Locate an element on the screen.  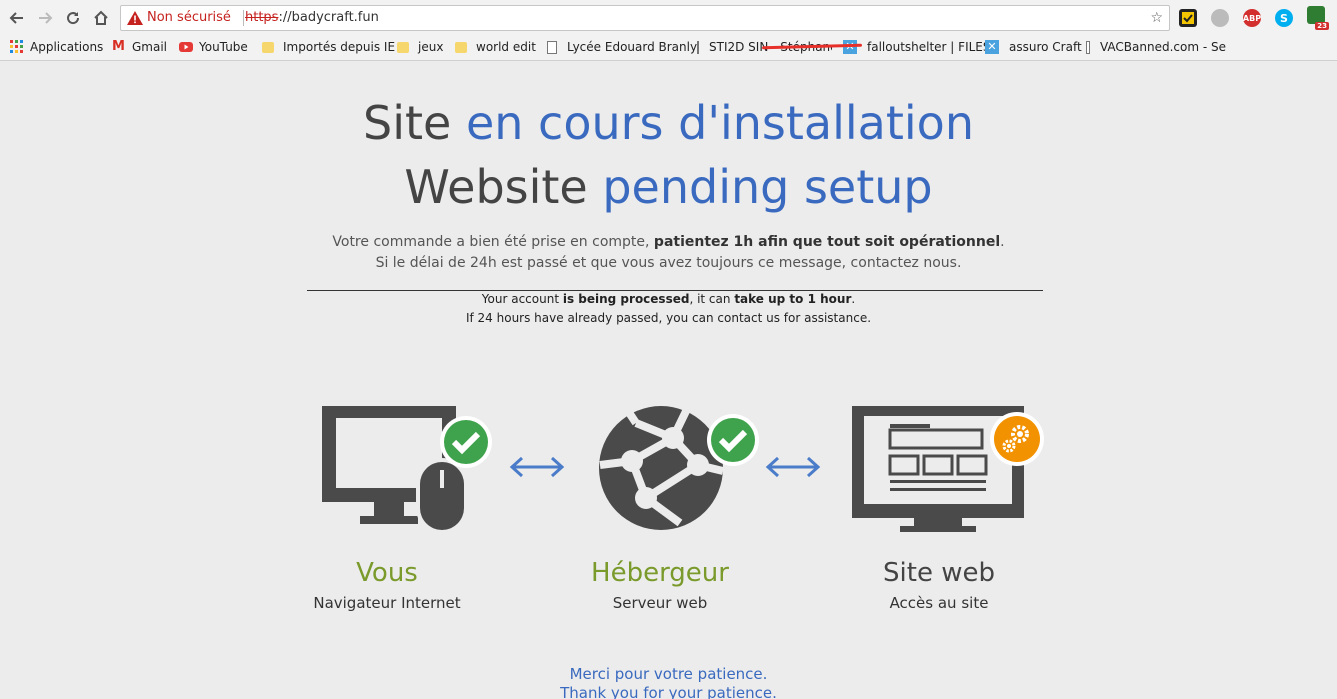
bookmark-label: Importés depuis IE is located at coordinates (339, 47).